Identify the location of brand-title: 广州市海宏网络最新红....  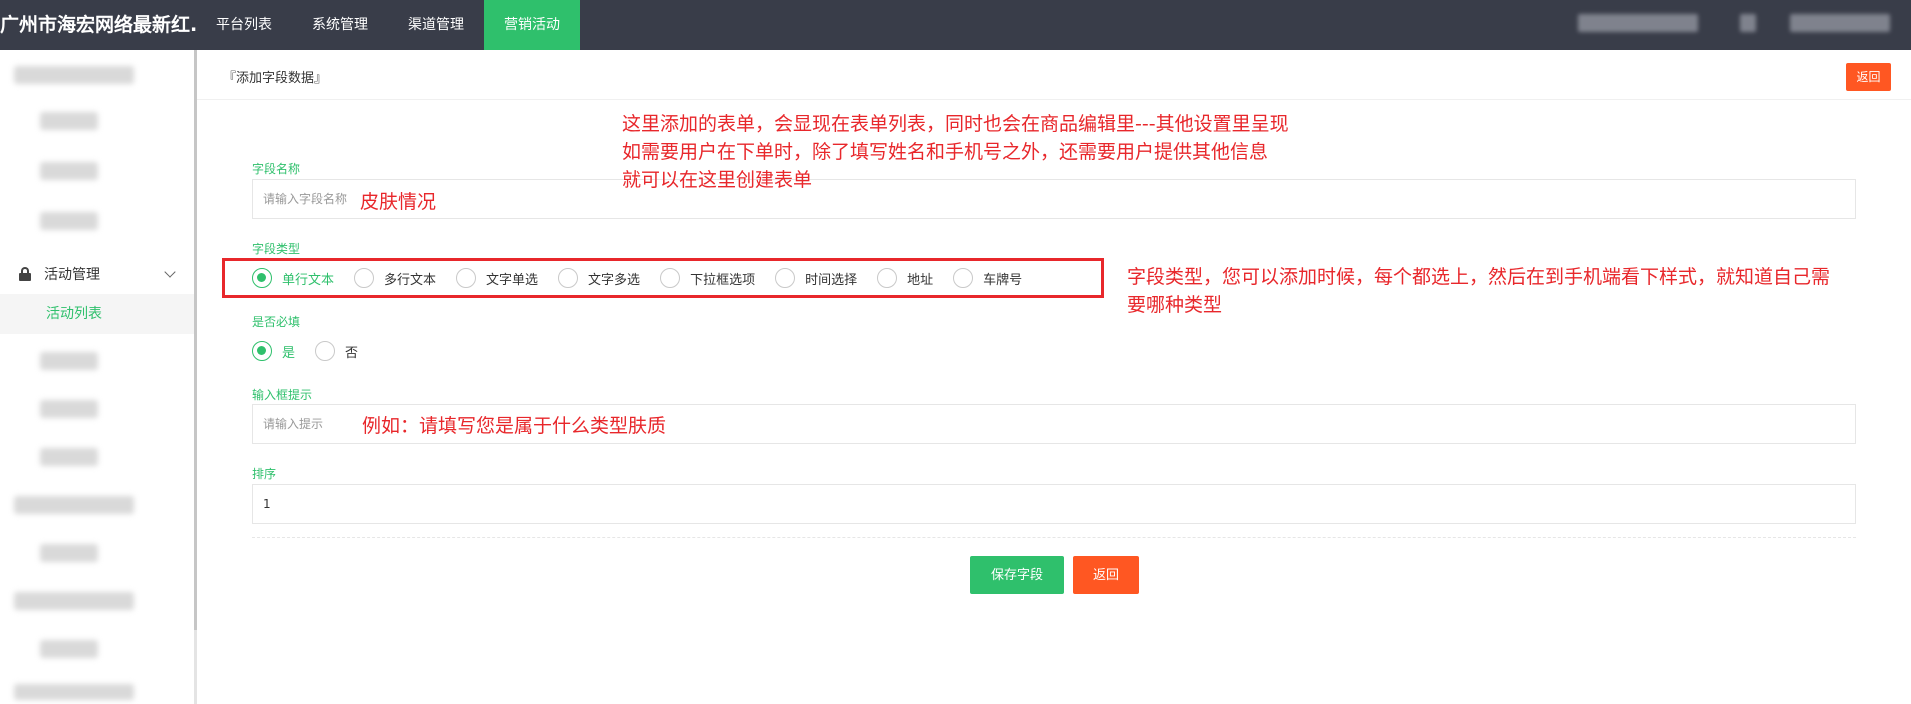
(98, 25).